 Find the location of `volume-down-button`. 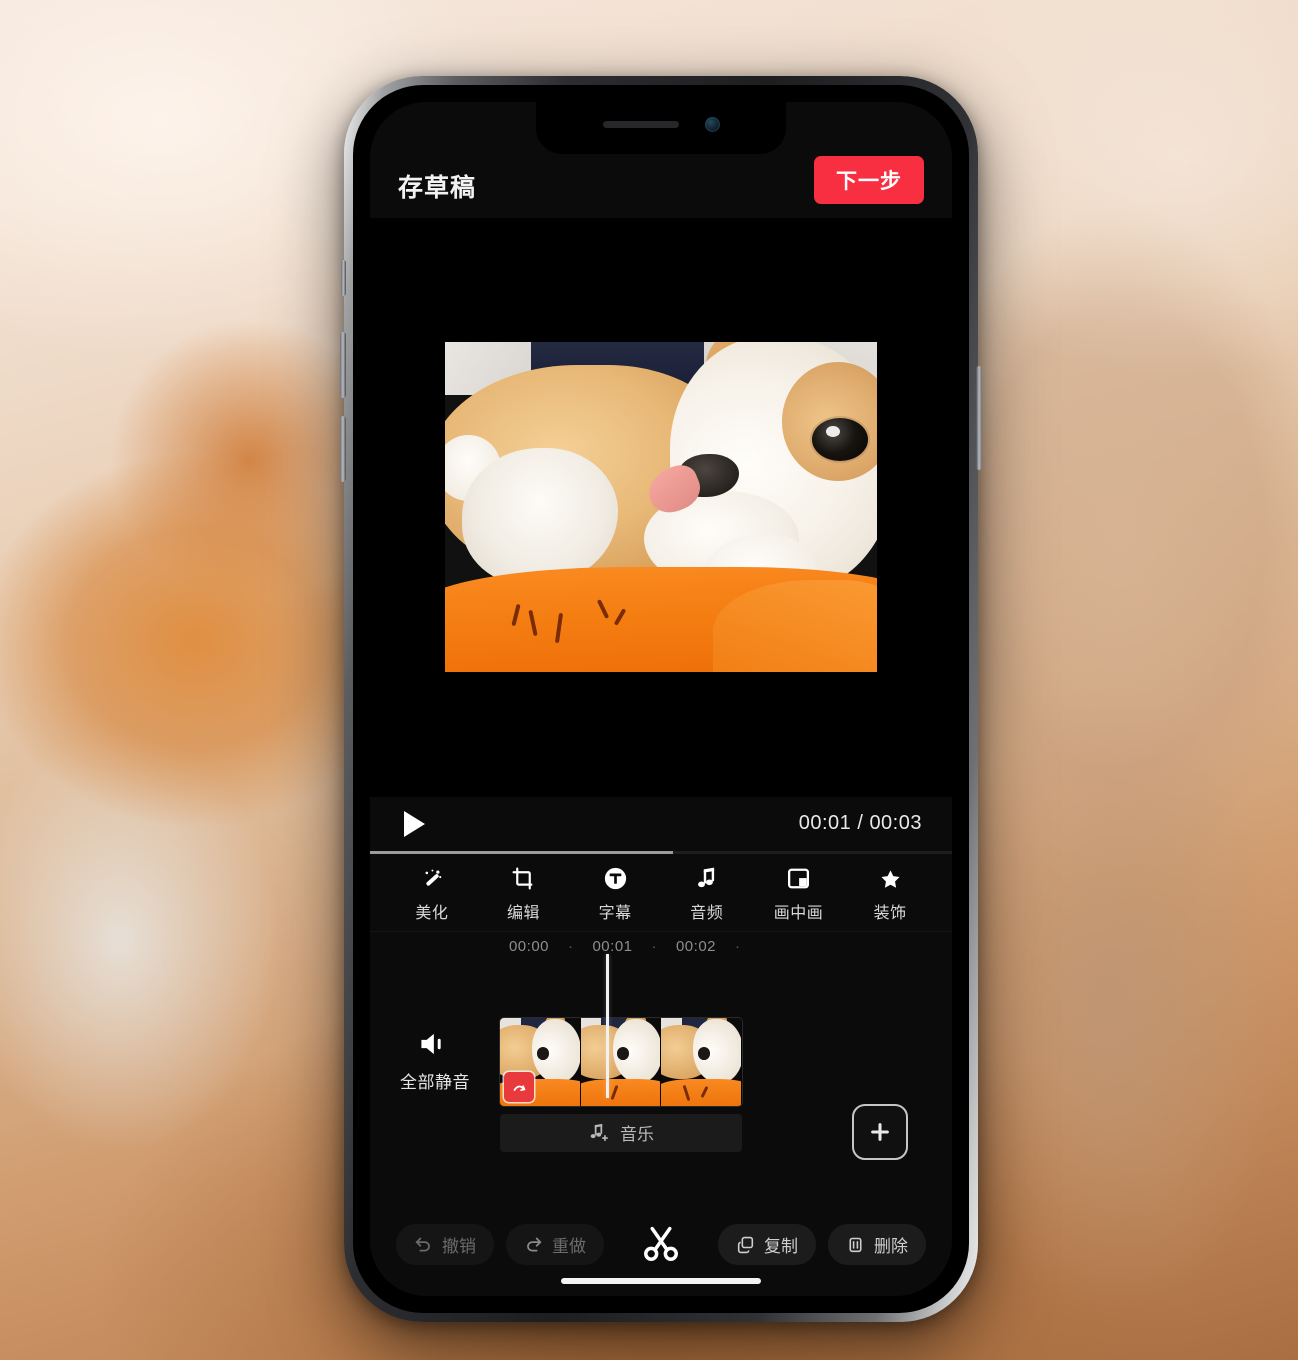

volume-down-button is located at coordinates (343, 449).